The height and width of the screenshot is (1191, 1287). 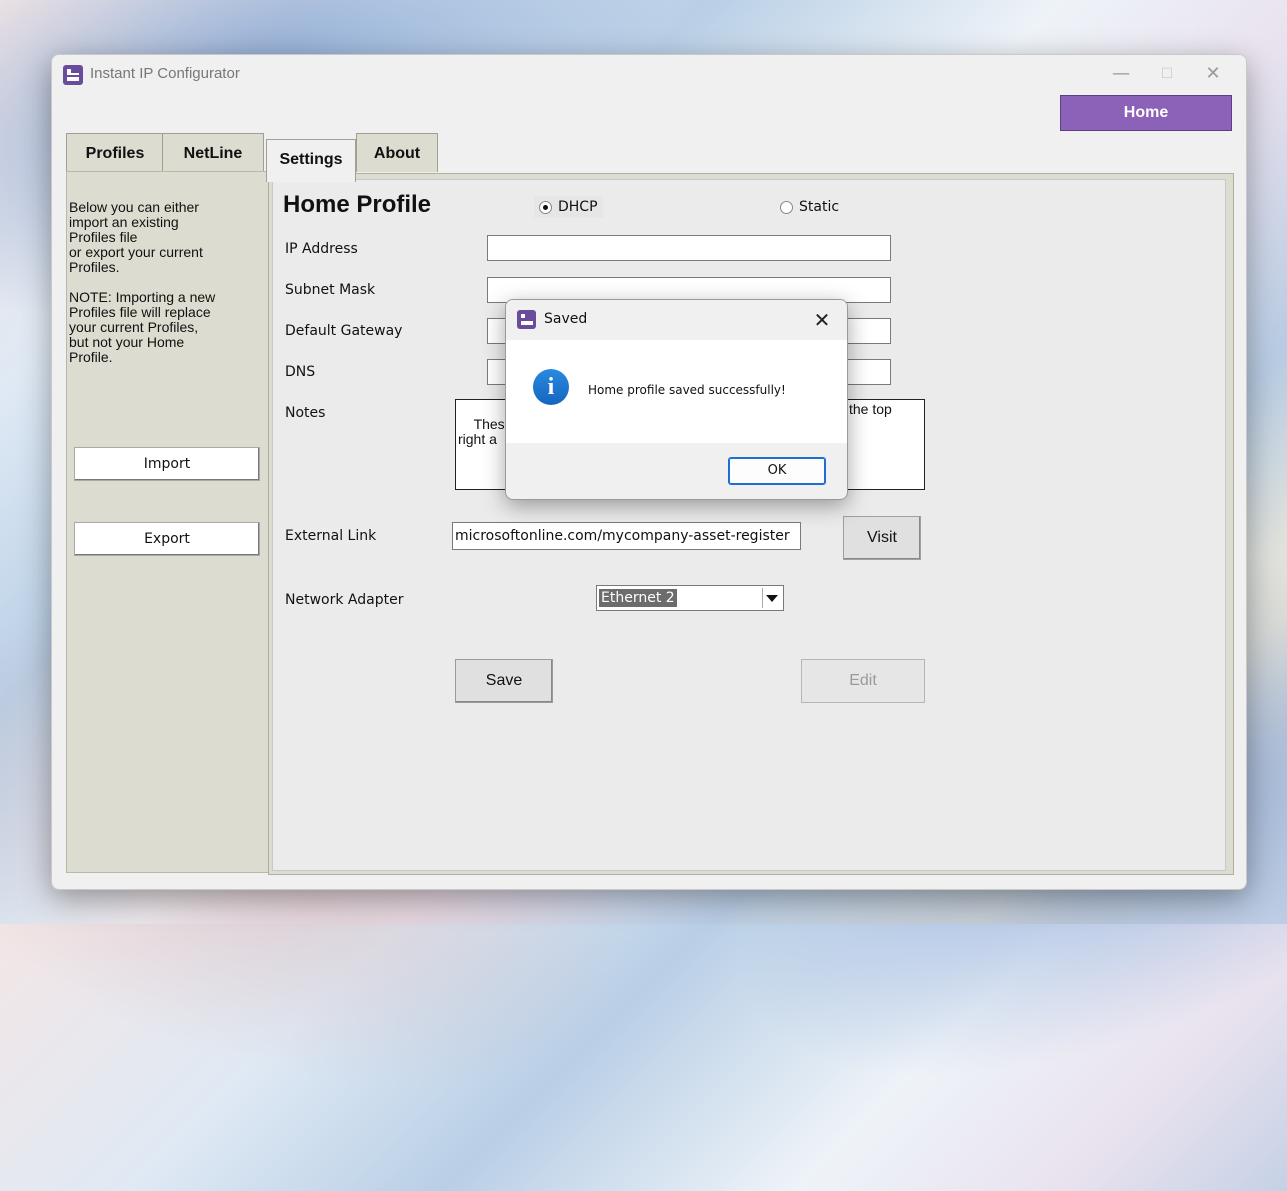 What do you see at coordinates (331, 536) in the screenshot?
I see `external-link-label: External Link` at bounding box center [331, 536].